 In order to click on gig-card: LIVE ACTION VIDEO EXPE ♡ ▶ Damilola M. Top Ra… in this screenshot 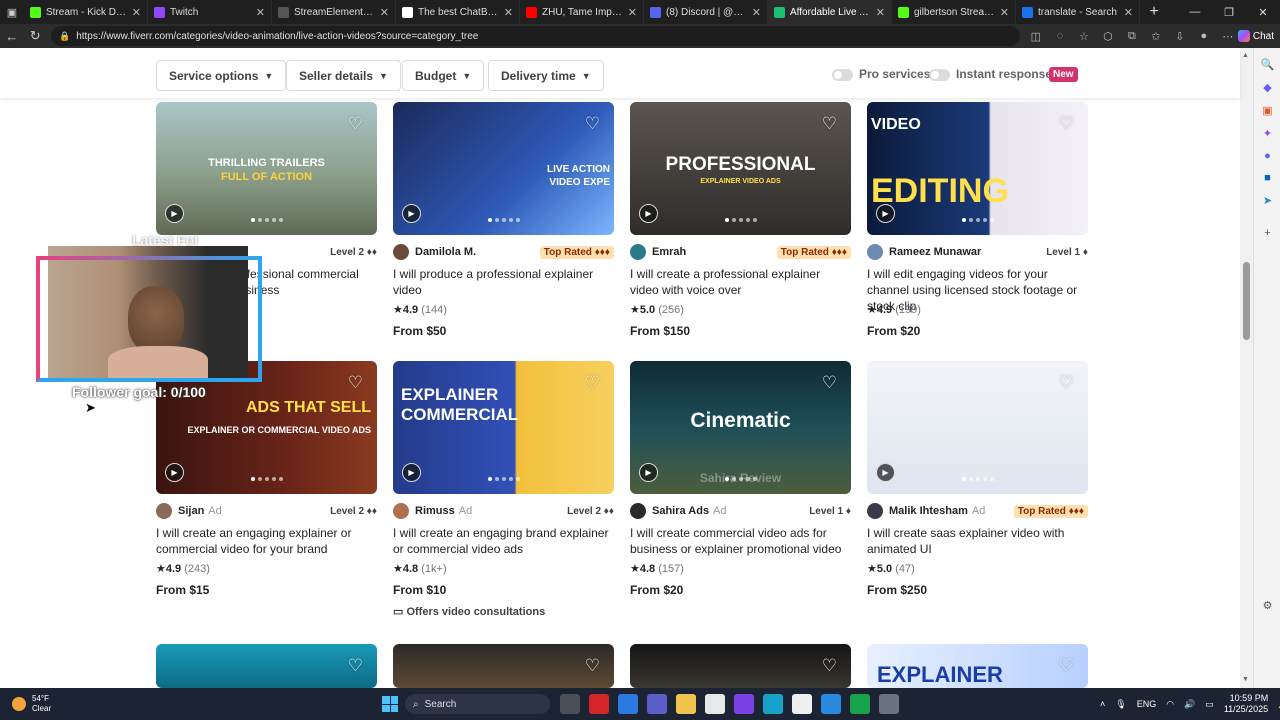, I will do `click(503, 220)`.